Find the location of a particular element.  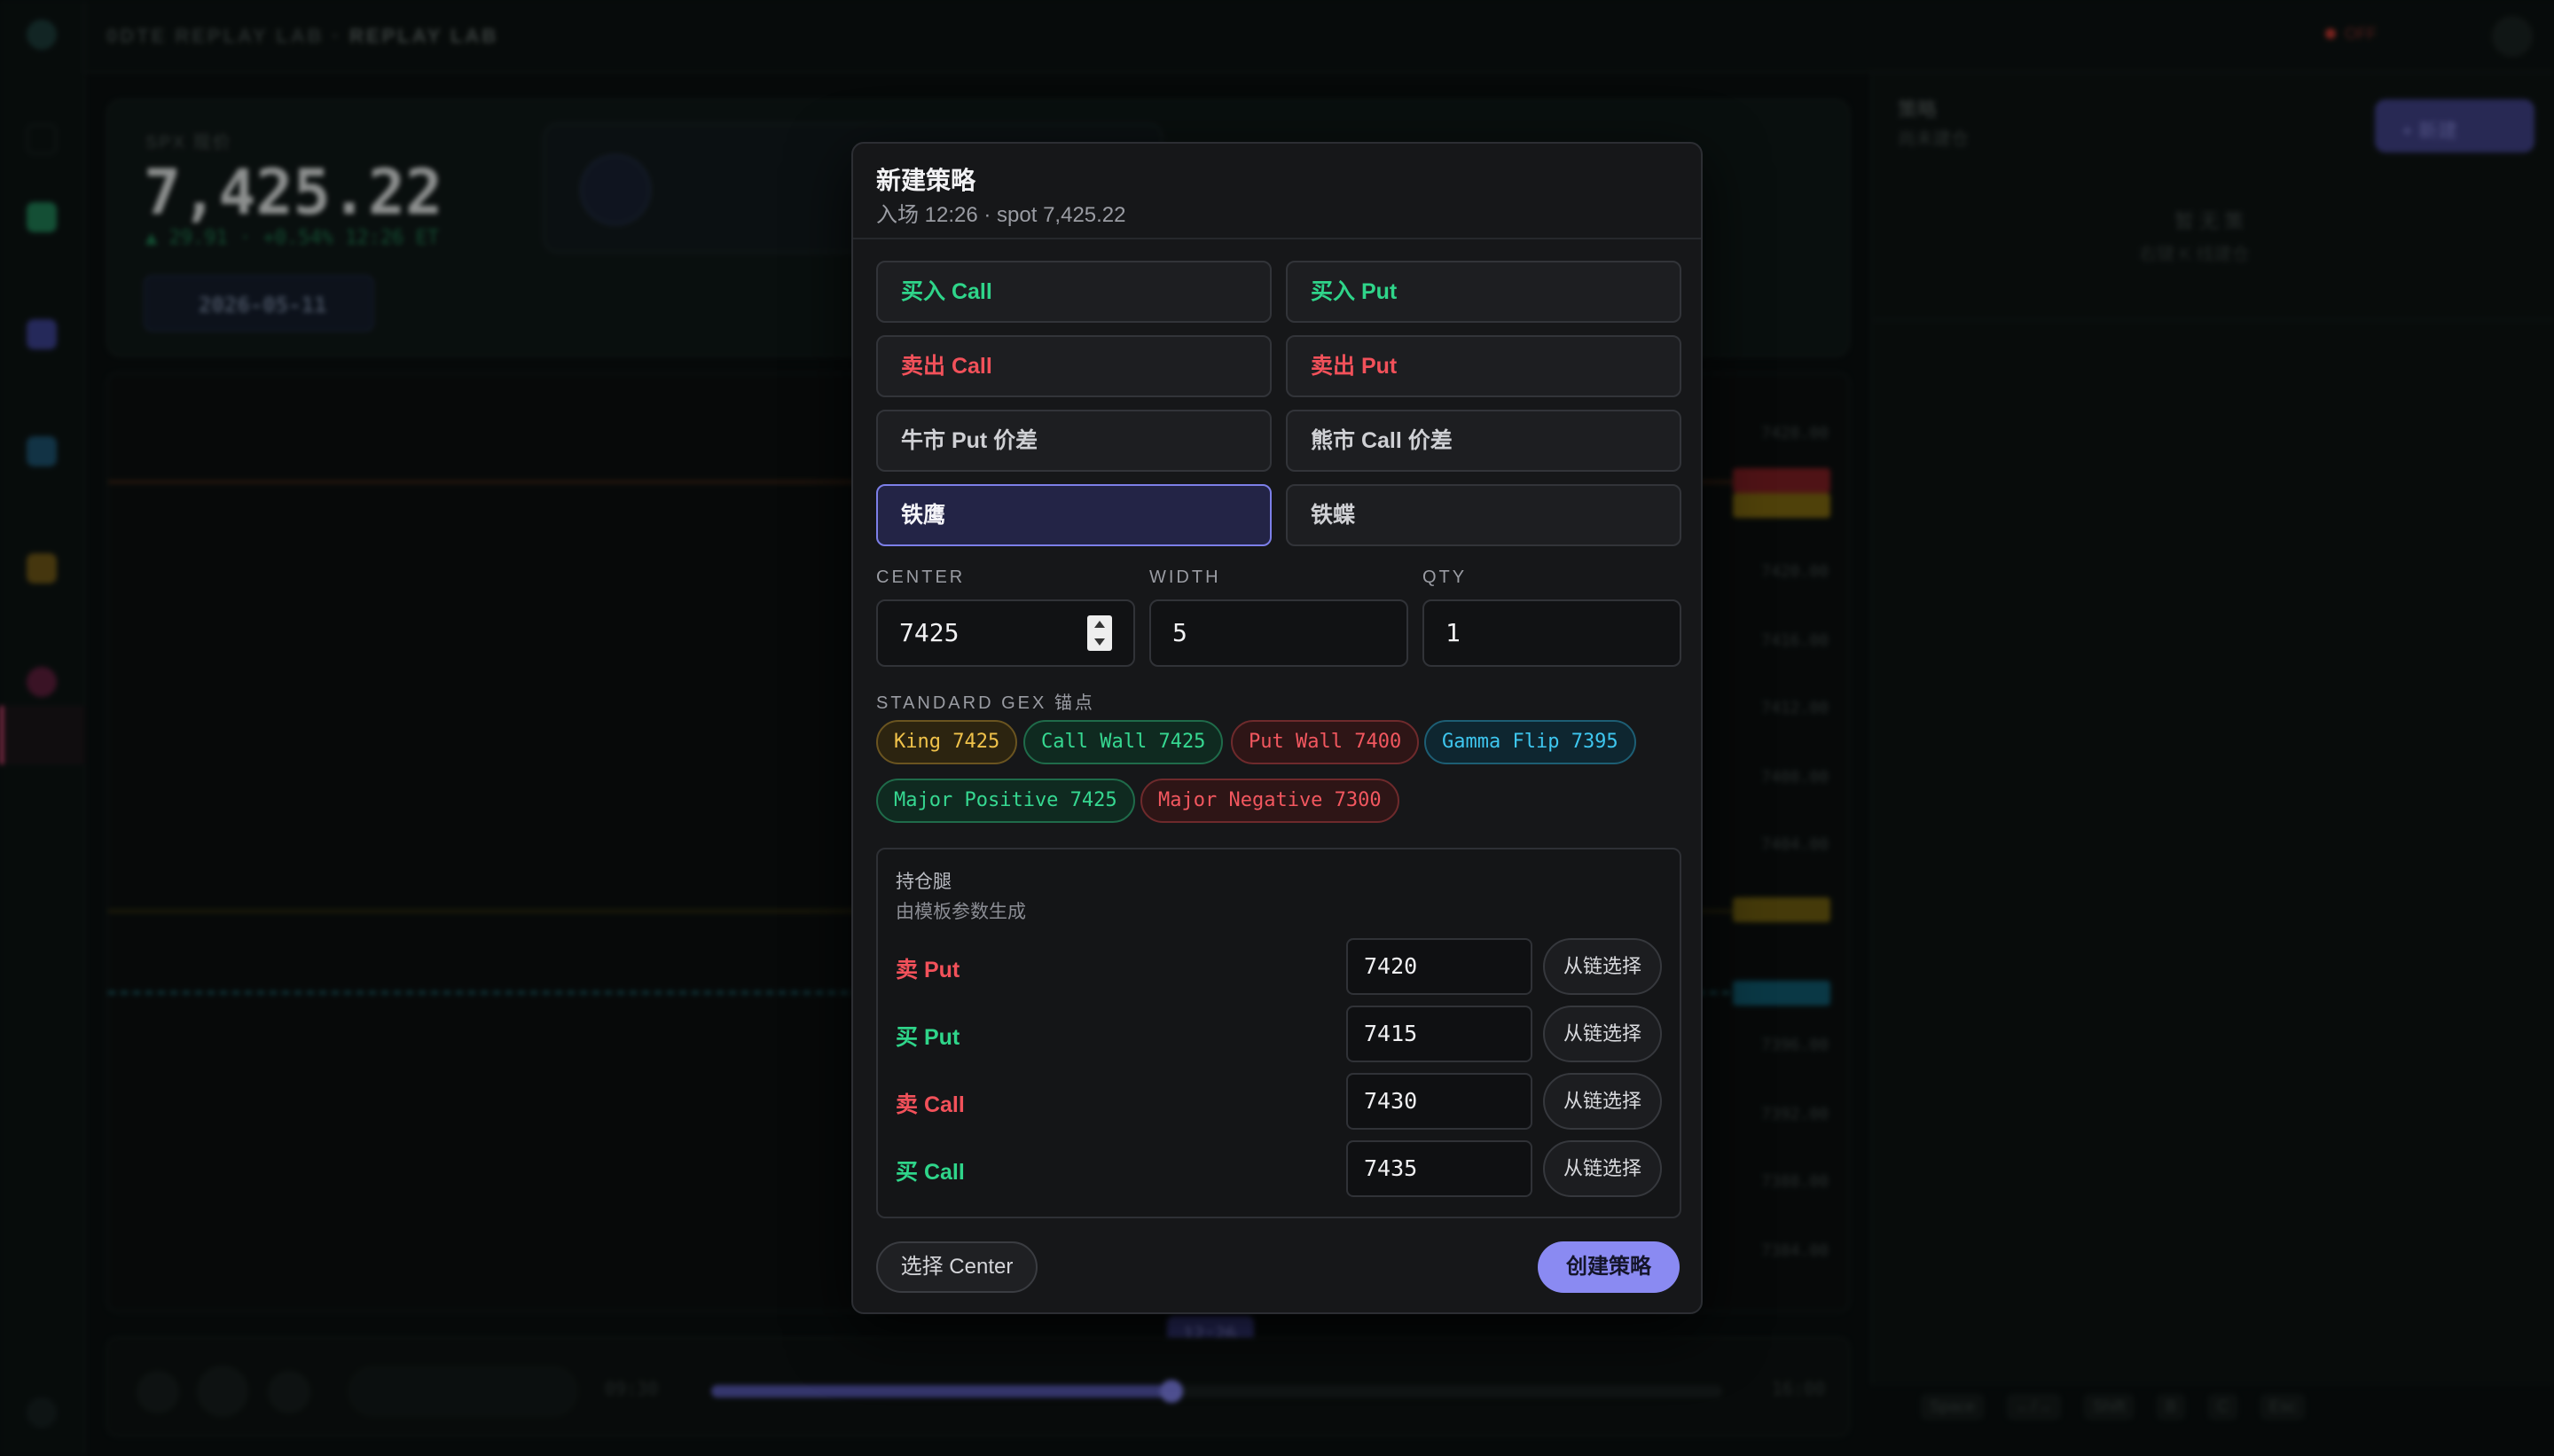

qty-value: 1 is located at coordinates (1453, 632).